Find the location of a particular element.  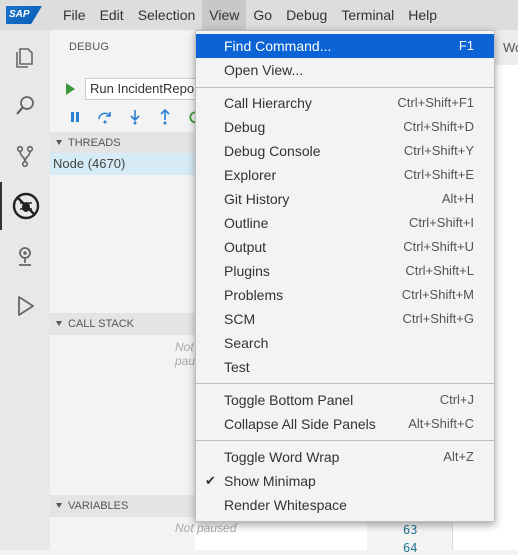

menu-go: Go is located at coordinates (262, 15).